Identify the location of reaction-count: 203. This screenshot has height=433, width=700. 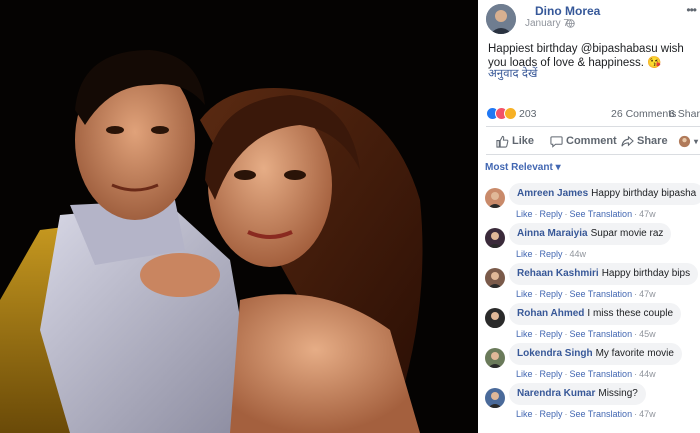
(528, 114).